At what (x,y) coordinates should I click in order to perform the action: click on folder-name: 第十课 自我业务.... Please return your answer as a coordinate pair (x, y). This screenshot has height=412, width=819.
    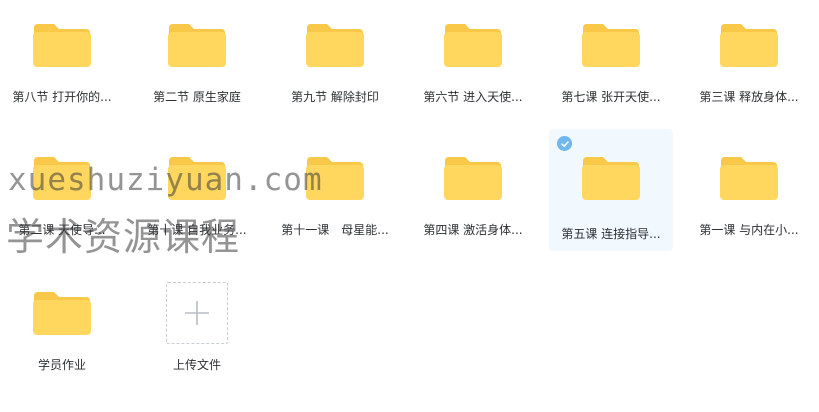
    Looking at the image, I should click on (197, 230).